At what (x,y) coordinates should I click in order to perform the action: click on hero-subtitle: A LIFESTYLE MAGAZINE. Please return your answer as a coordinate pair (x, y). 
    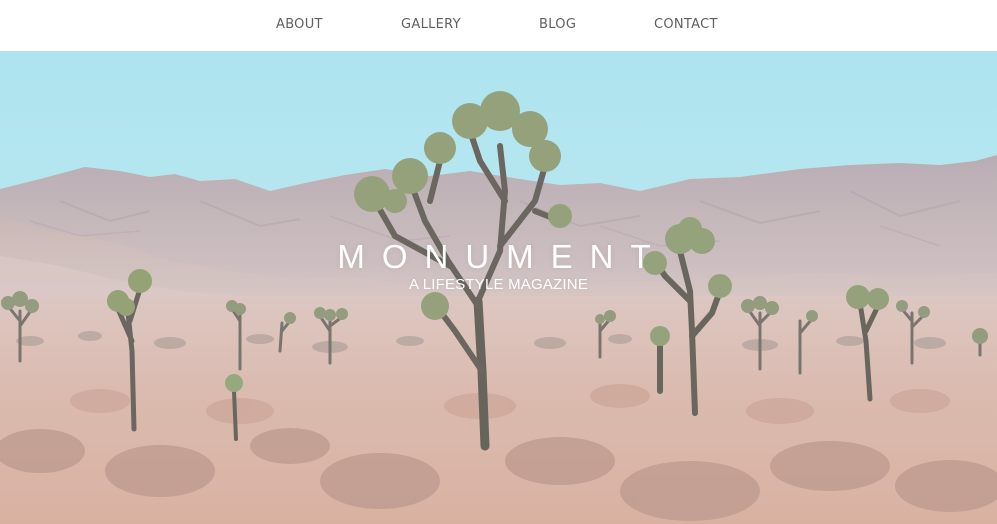
    Looking at the image, I should click on (498, 284).